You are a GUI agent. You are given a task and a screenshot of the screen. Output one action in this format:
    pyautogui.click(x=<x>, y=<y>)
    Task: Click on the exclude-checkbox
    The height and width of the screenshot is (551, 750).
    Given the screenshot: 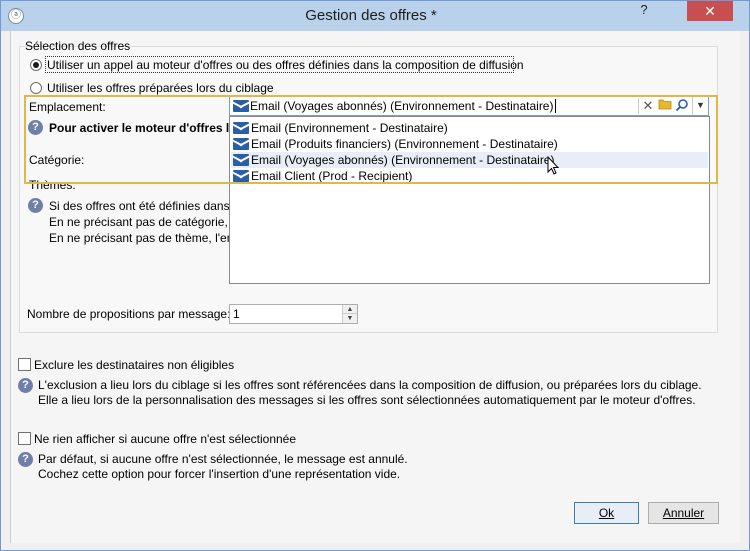 What is the action you would take?
    pyautogui.click(x=24, y=364)
    